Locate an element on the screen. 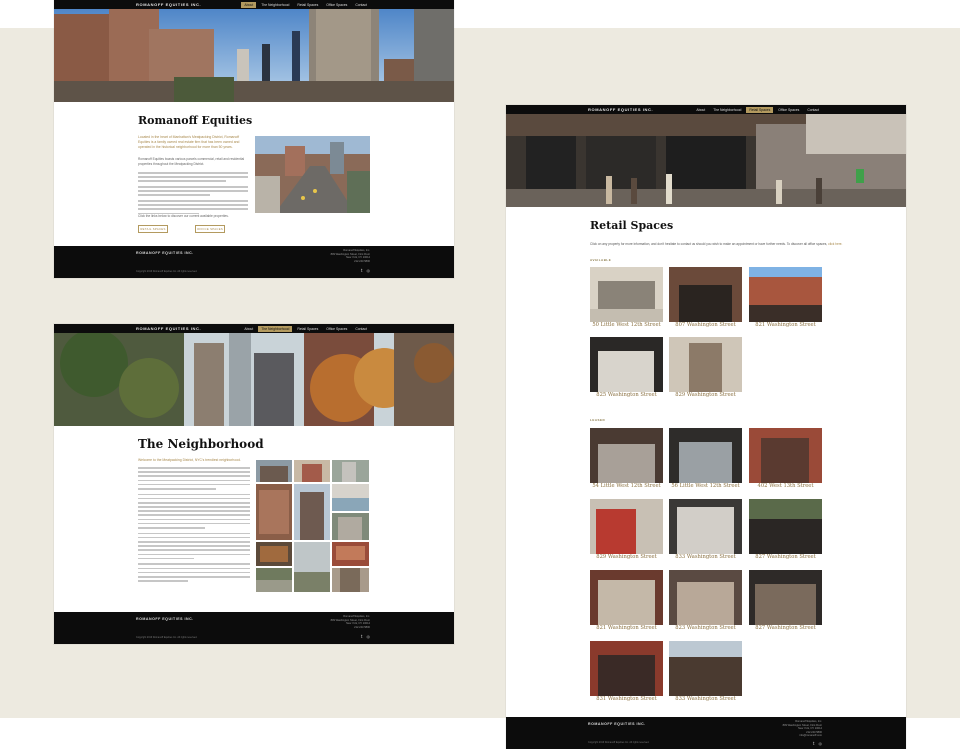 This screenshot has width=960, height=749. property-caption: 823 Washington Street is located at coordinates (705, 628).